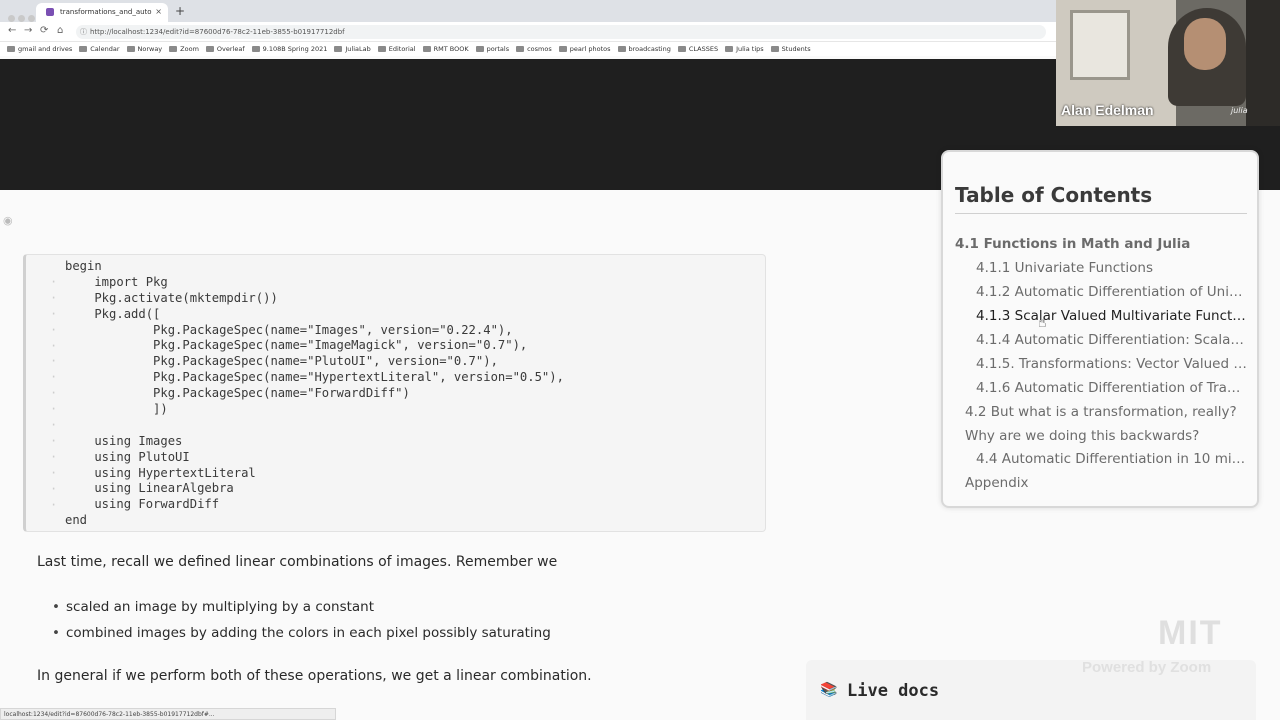 The height and width of the screenshot is (720, 1280). What do you see at coordinates (105, 49) in the screenshot?
I see `bookmark-label: Calendar` at bounding box center [105, 49].